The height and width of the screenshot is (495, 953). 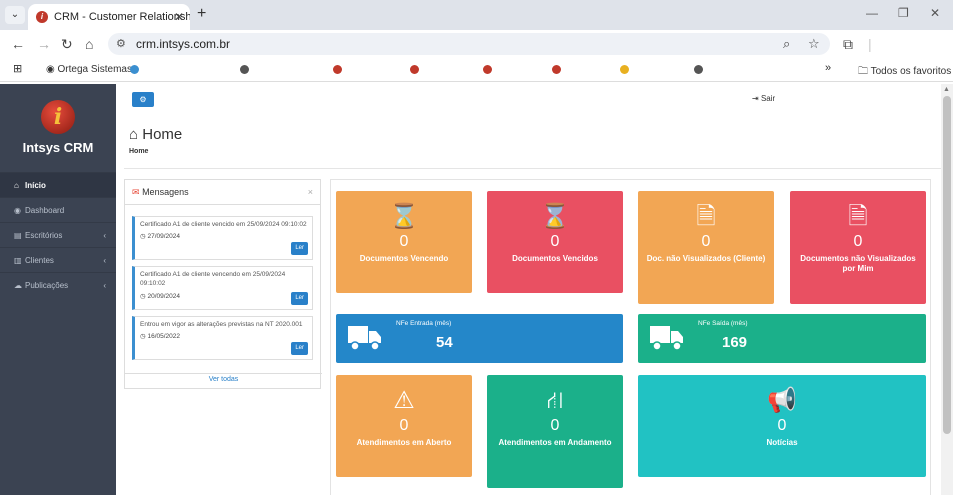 What do you see at coordinates (903, 13) in the screenshot?
I see `restore-icon: ❐` at bounding box center [903, 13].